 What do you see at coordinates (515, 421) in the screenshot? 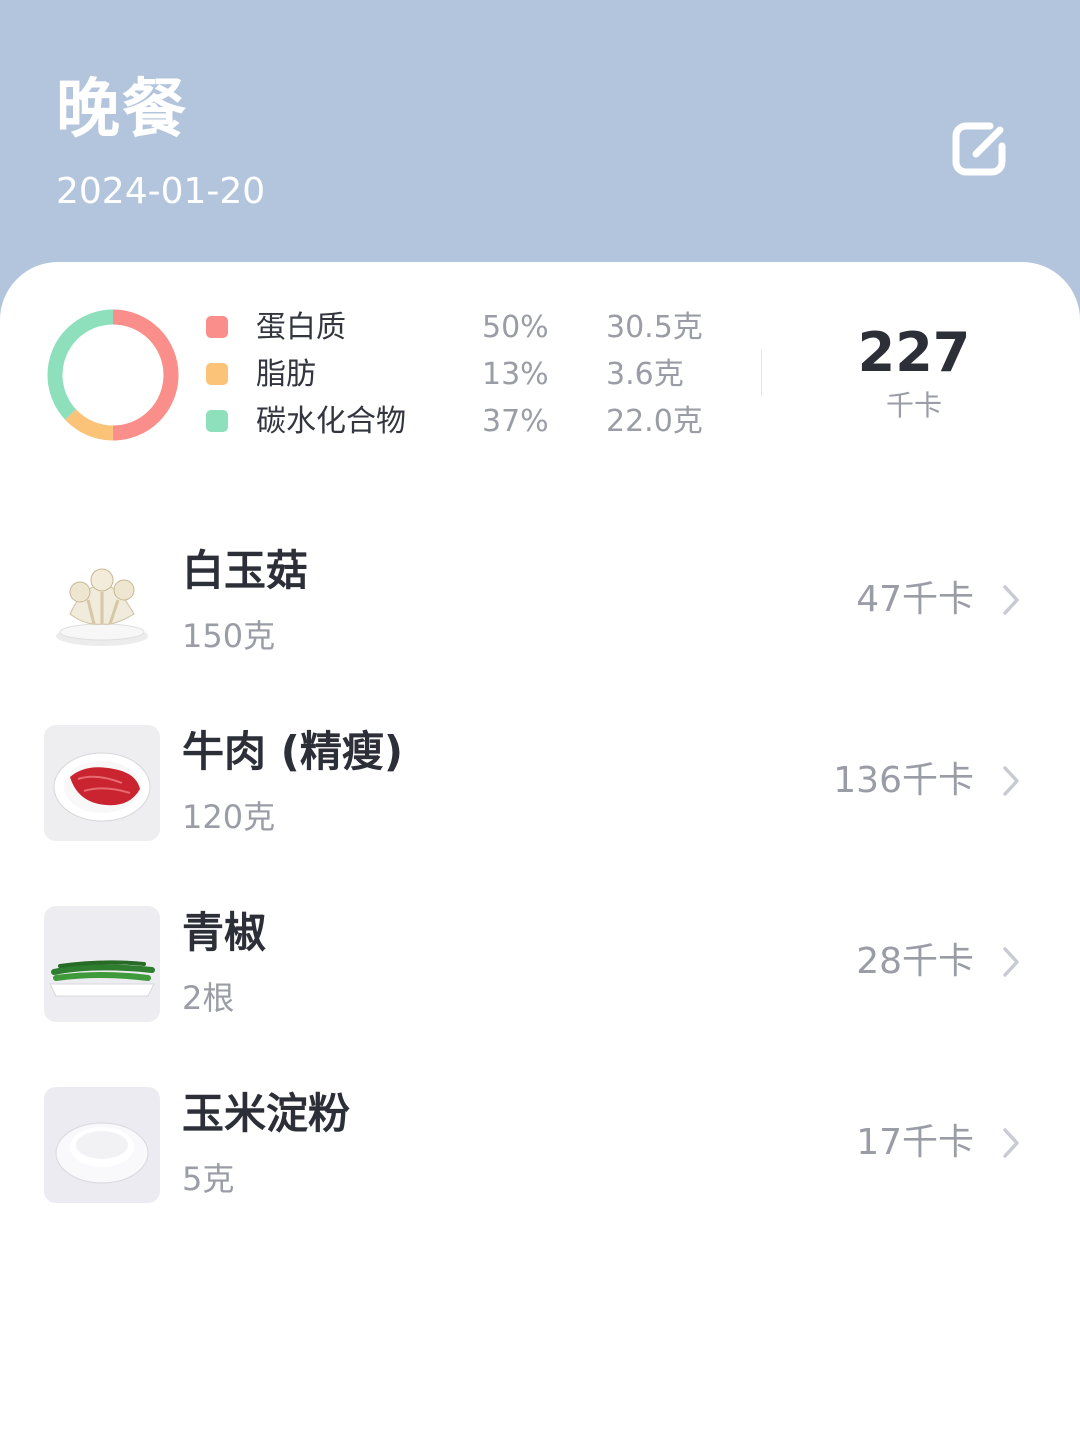
I see `macro-percent: 37%` at bounding box center [515, 421].